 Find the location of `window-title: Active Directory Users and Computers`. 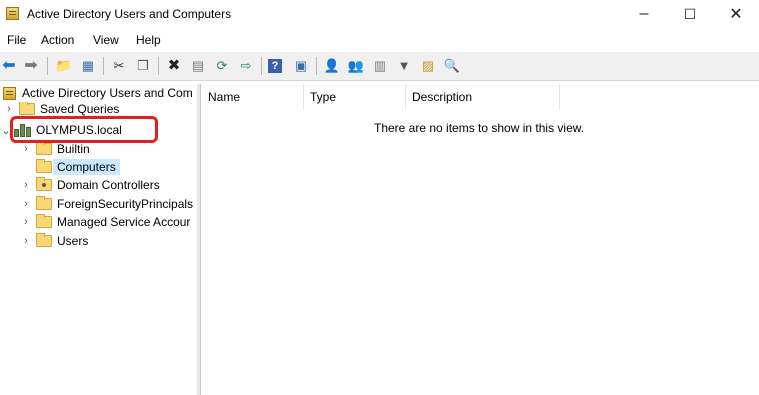

window-title: Active Directory Users and Computers is located at coordinates (129, 14).